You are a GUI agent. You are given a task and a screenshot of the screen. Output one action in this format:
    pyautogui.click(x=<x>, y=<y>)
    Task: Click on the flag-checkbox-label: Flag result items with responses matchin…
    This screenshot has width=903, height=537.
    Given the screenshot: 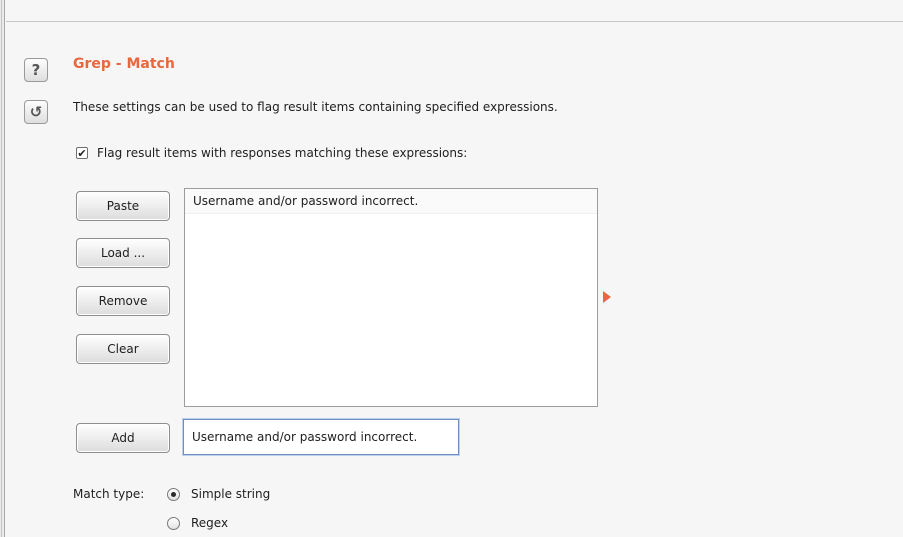 What is the action you would take?
    pyautogui.click(x=282, y=153)
    